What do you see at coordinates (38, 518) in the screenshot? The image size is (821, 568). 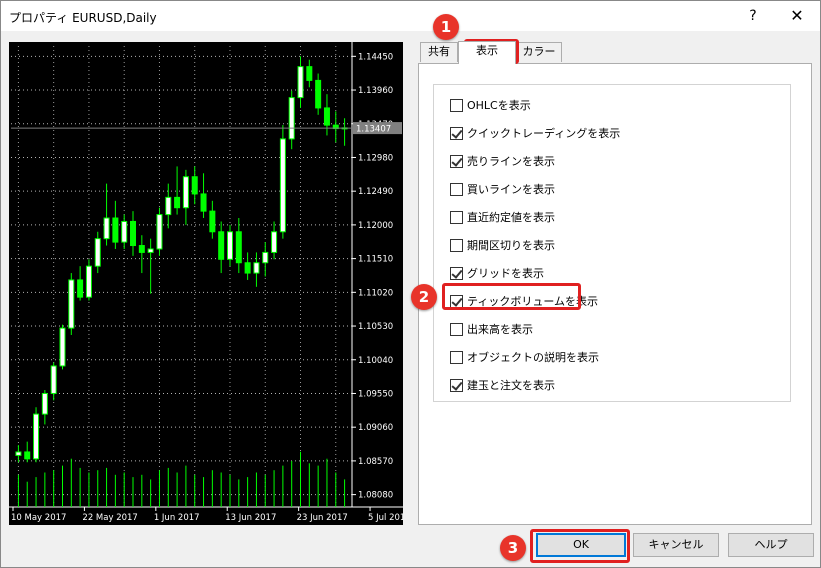 I see `date-tick-label: 10 May 2017` at bounding box center [38, 518].